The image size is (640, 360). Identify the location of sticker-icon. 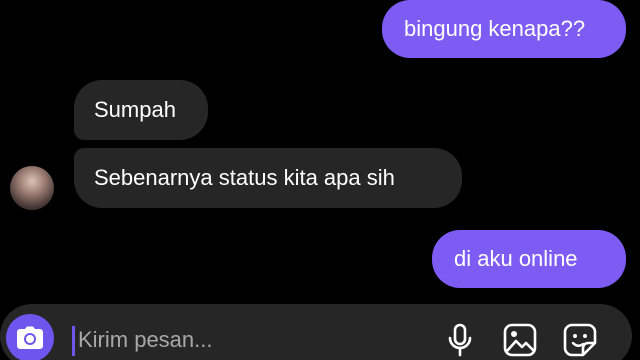
(580, 340).